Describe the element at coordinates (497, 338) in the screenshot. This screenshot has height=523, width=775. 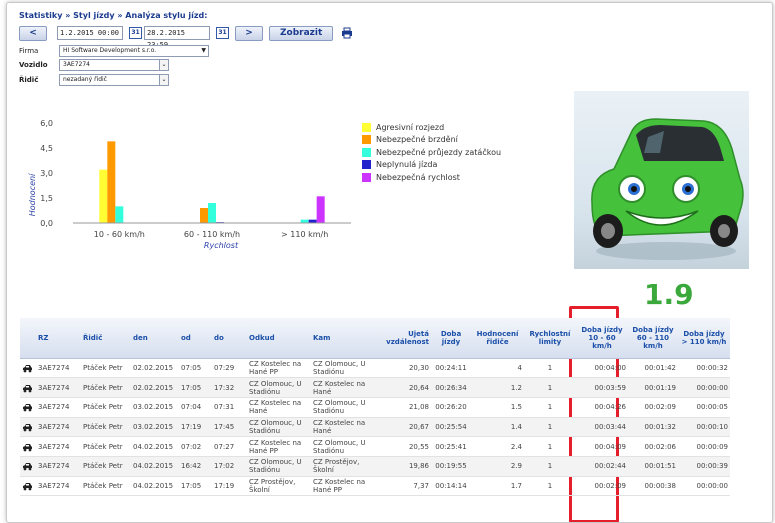
I see `column-header-rating: Hodnocení řidiče` at that location.